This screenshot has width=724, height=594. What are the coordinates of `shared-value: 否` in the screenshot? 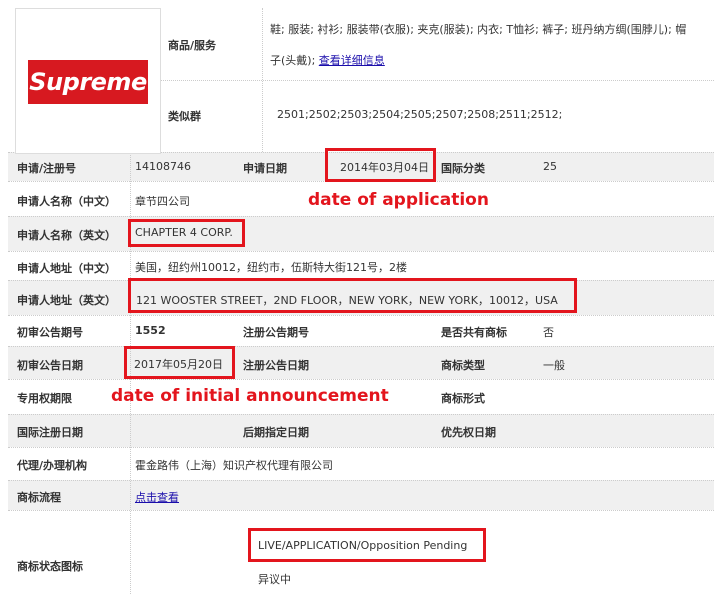 It's located at (548, 332).